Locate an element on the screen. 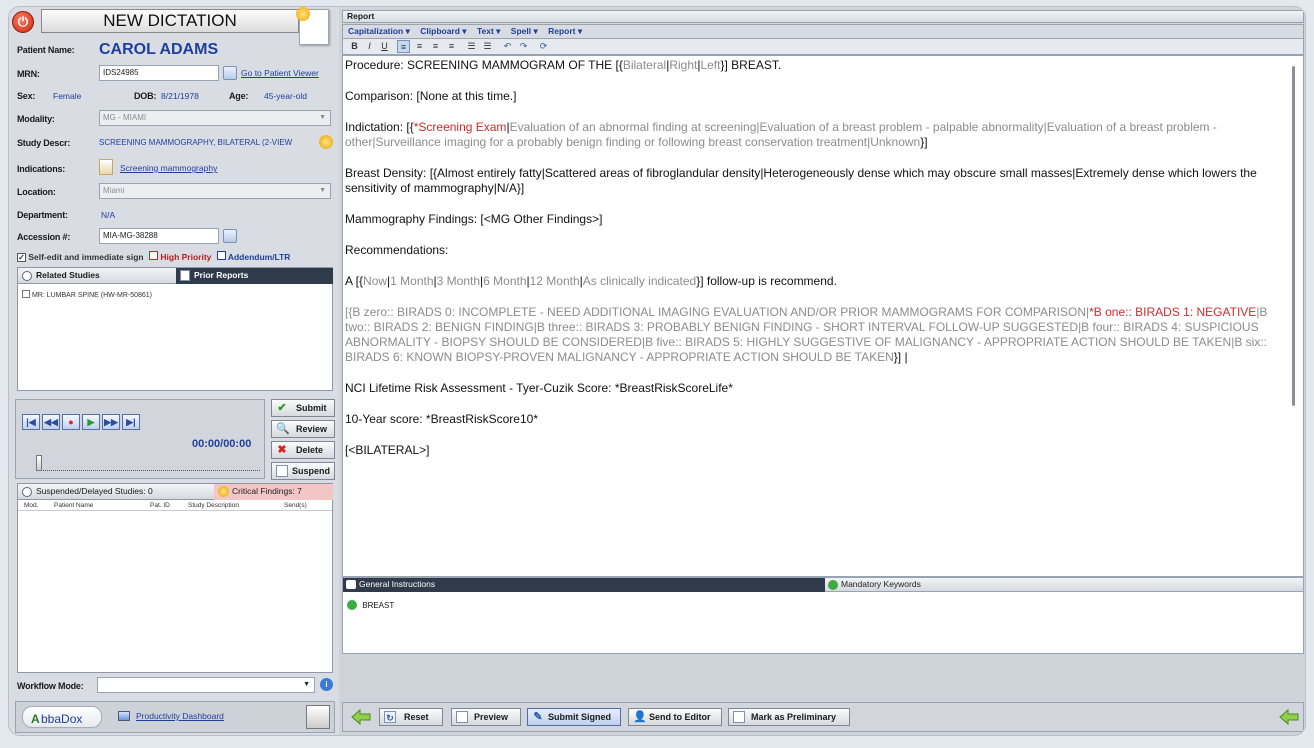 The width and height of the screenshot is (1314, 748). column-header: Pat. ID is located at coordinates (160, 505).